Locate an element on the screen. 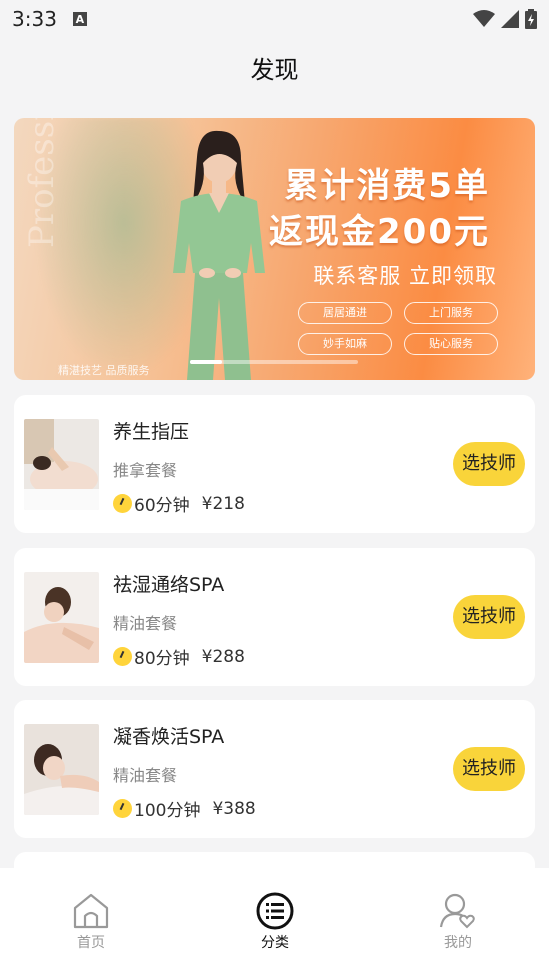 Image resolution: width=549 pixels, height=976 pixels. service-meta: 100分钟 ¥388 is located at coordinates (184, 808).